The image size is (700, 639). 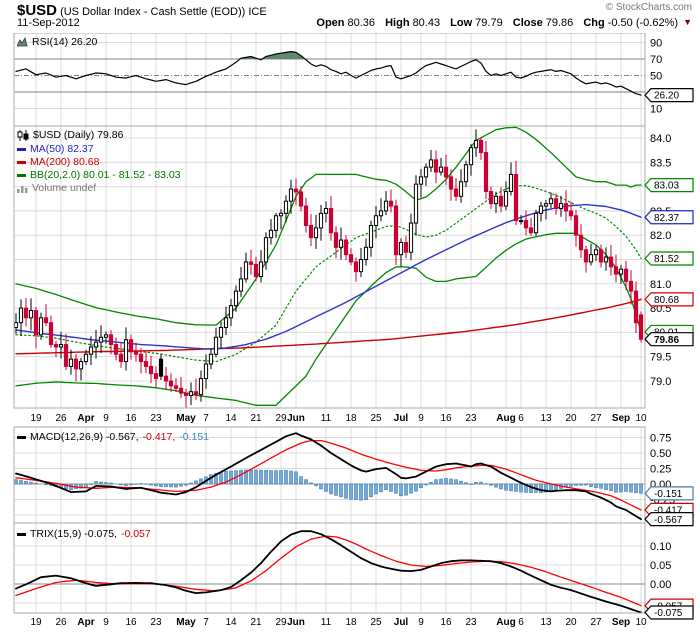 What do you see at coordinates (656, 44) in the screenshot?
I see `svg-text: 90` at bounding box center [656, 44].